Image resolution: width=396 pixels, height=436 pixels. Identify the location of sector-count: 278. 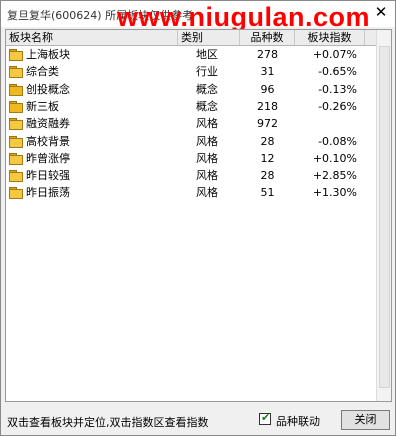
(267, 54).